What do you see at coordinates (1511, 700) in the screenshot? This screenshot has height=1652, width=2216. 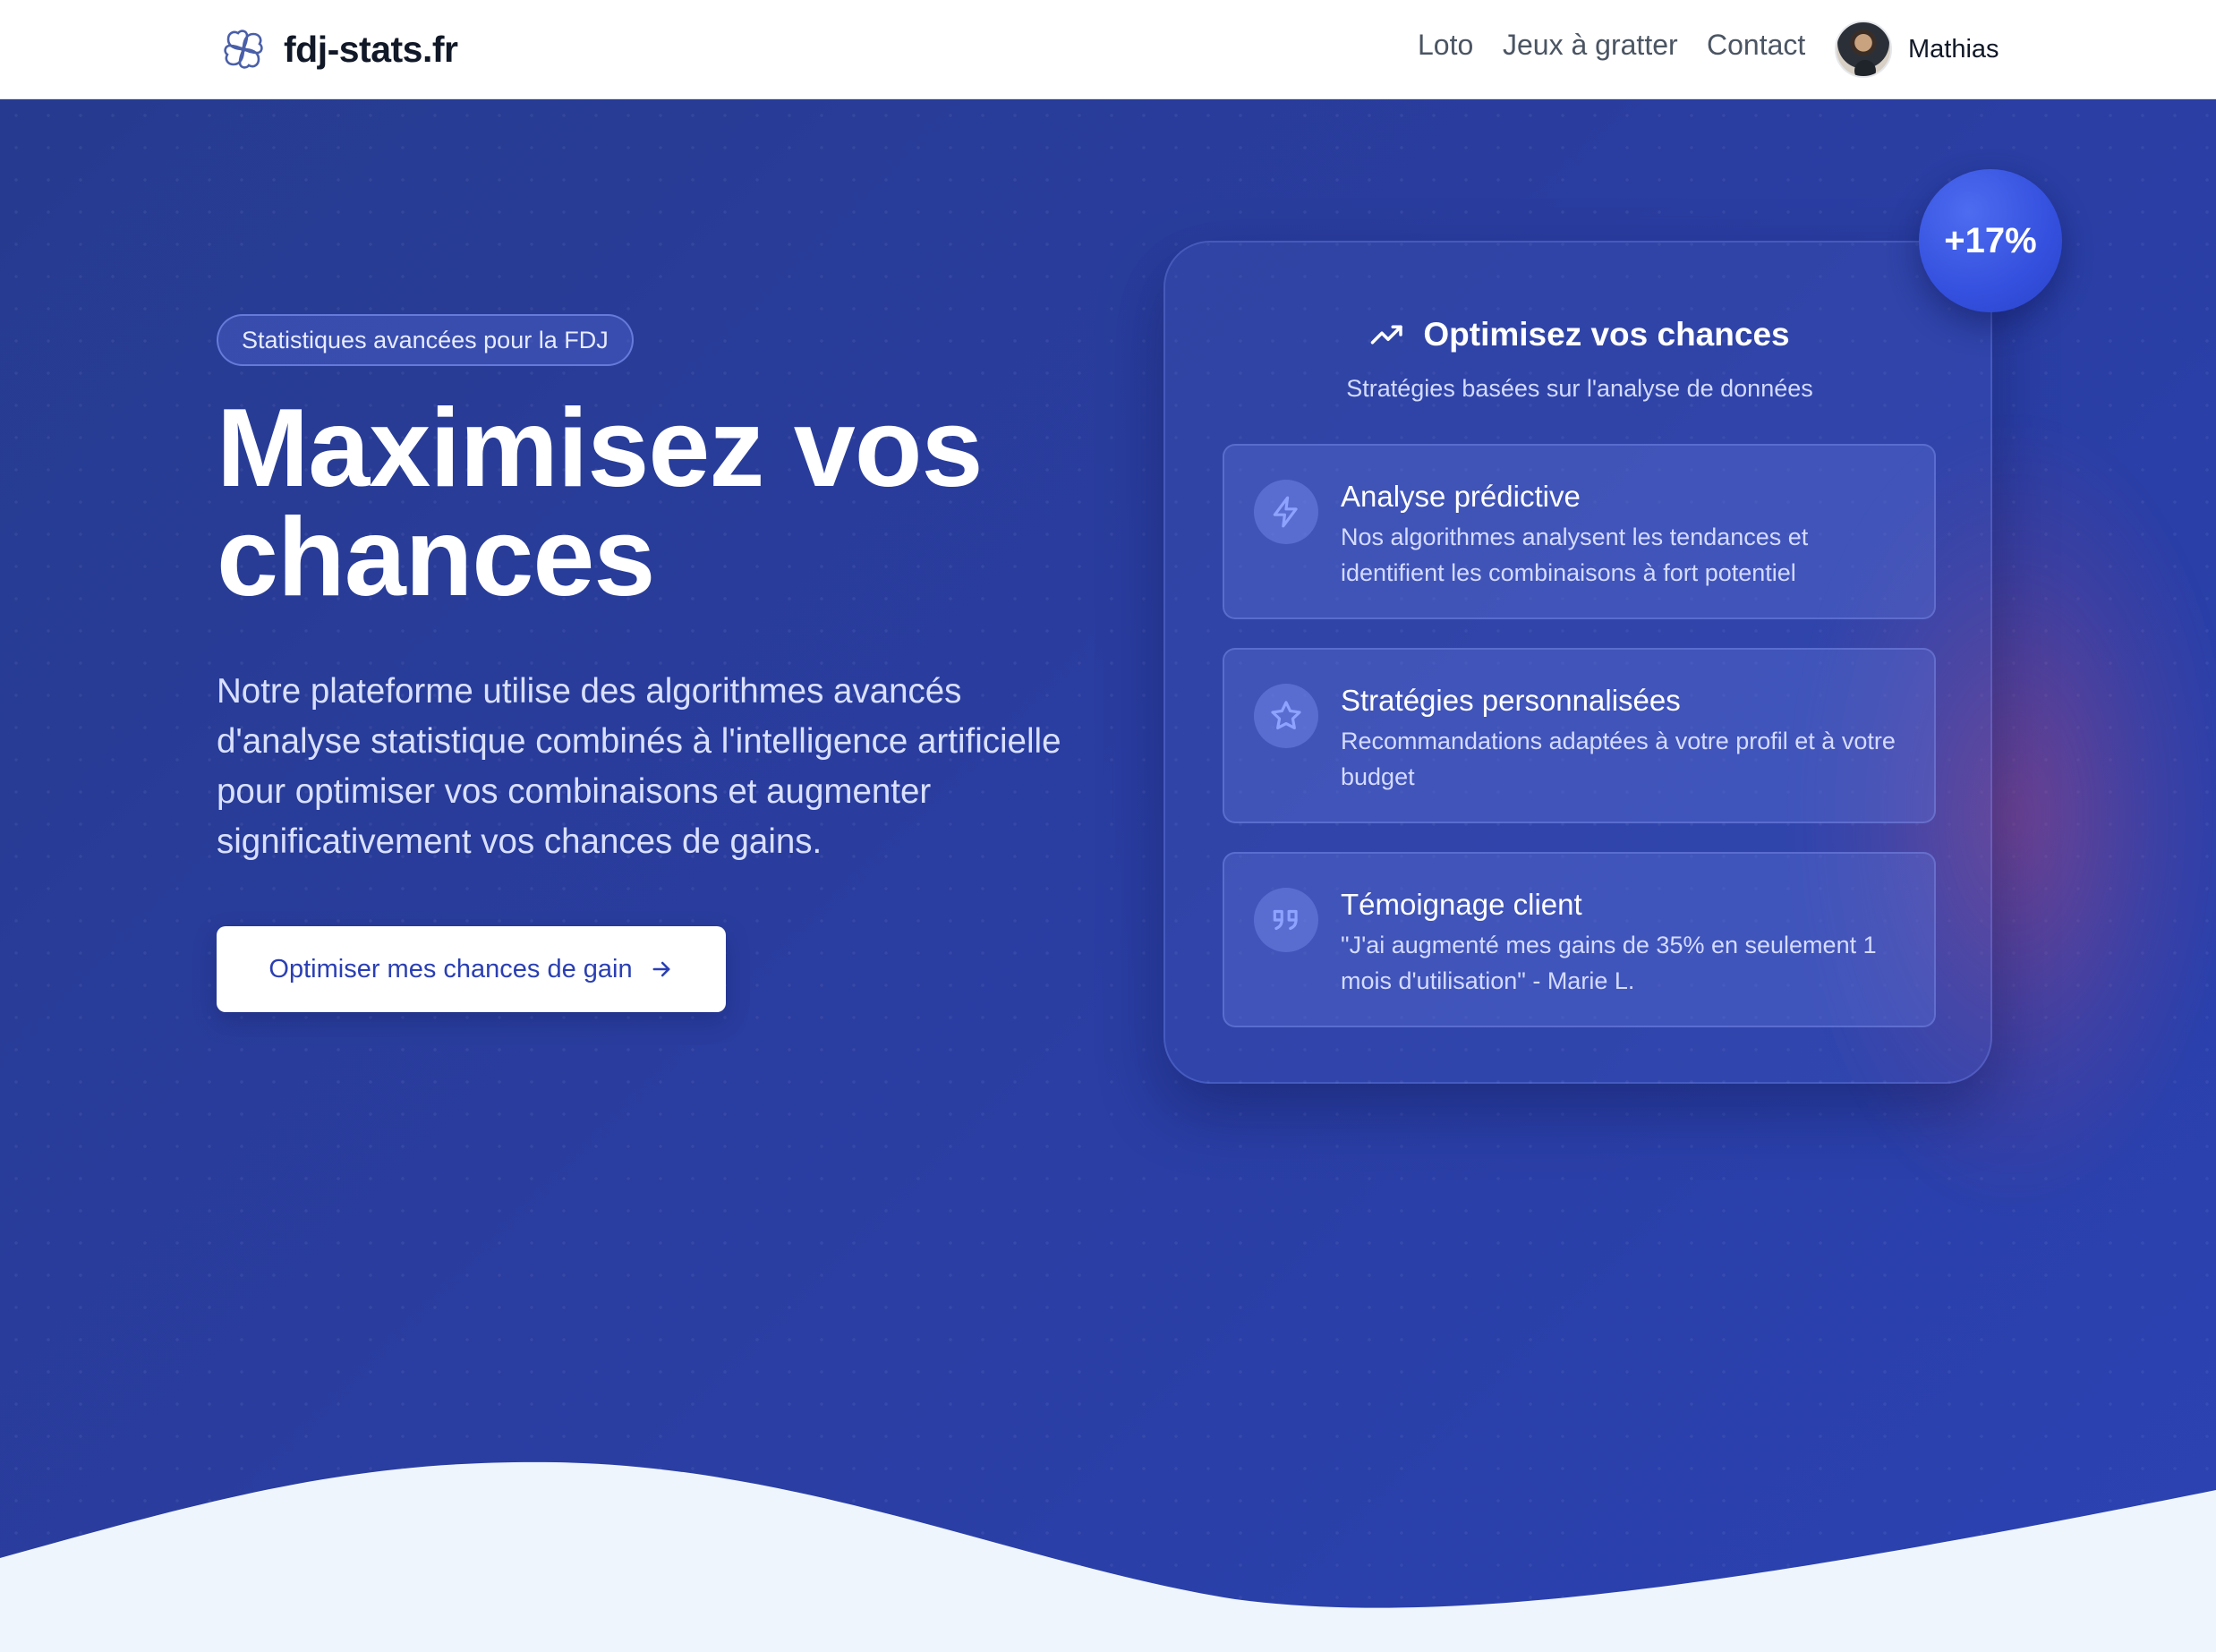 I see `feature-title: Stratégies personnalisées` at bounding box center [1511, 700].